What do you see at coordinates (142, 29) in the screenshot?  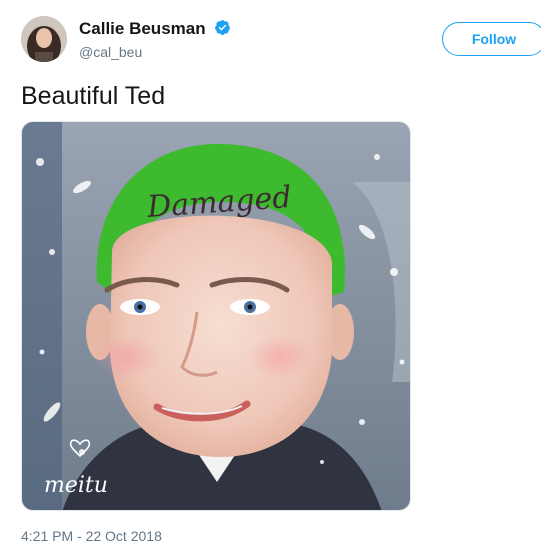 I see `display-name: Callie Beusman` at bounding box center [142, 29].